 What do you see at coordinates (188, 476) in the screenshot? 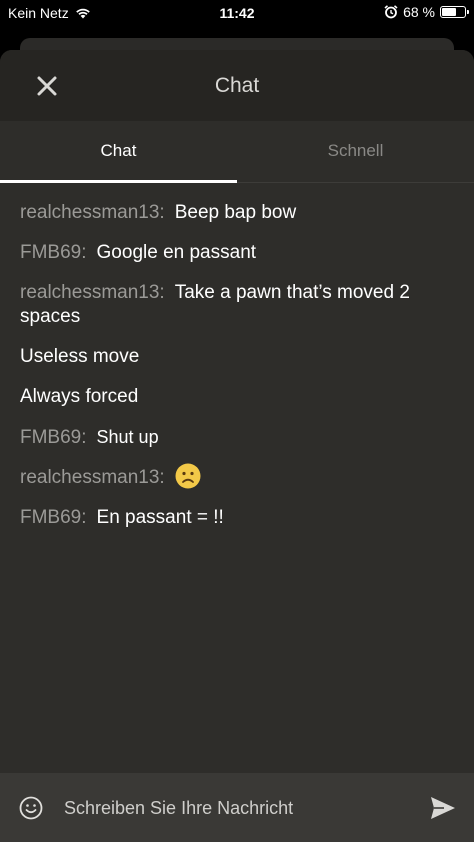
I see `frowning-face-emoji` at bounding box center [188, 476].